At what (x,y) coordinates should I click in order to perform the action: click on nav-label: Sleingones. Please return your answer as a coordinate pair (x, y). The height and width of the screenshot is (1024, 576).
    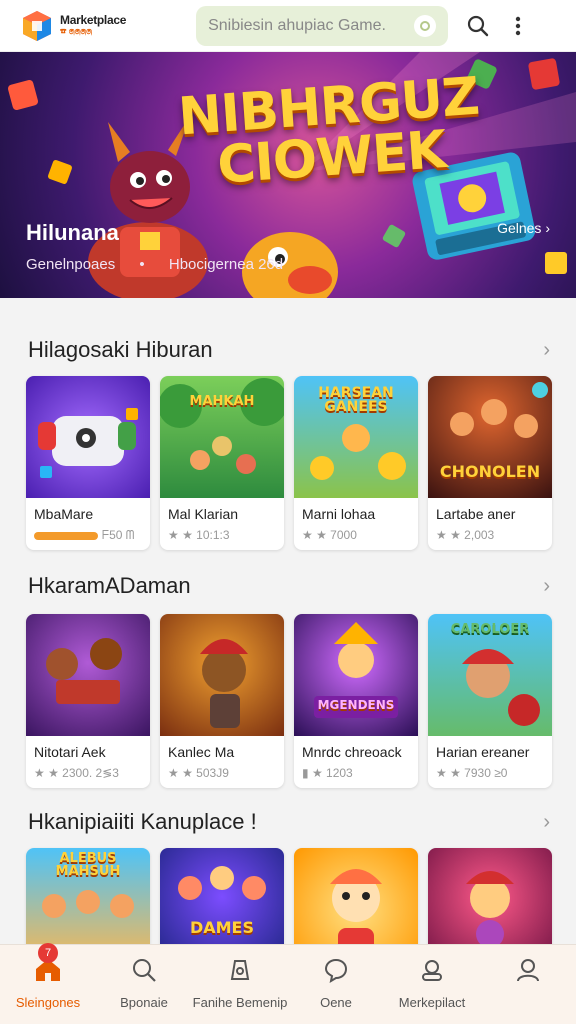
    Looking at the image, I should click on (48, 1002).